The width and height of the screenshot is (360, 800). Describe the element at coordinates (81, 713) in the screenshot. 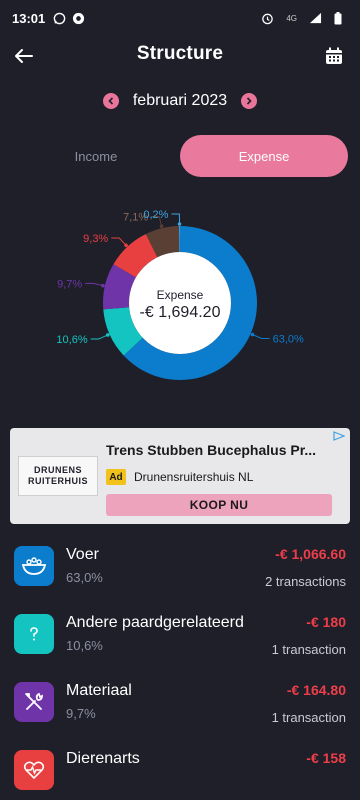

I see `category-percentage: 9,7%` at that location.